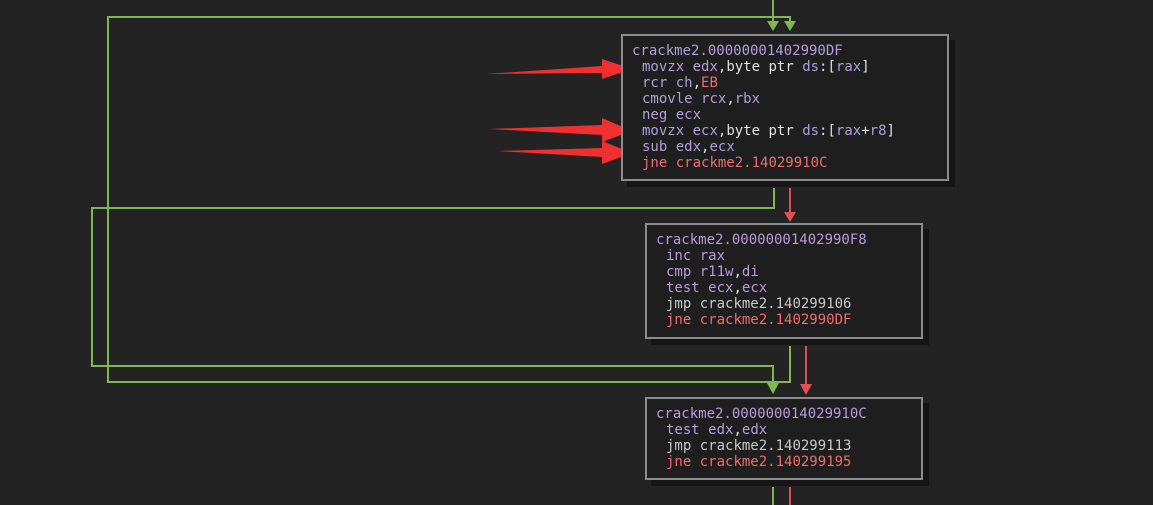 This screenshot has width=1153, height=505. I want to click on block-label: crackme2.00000001402990F8, so click(788, 240).